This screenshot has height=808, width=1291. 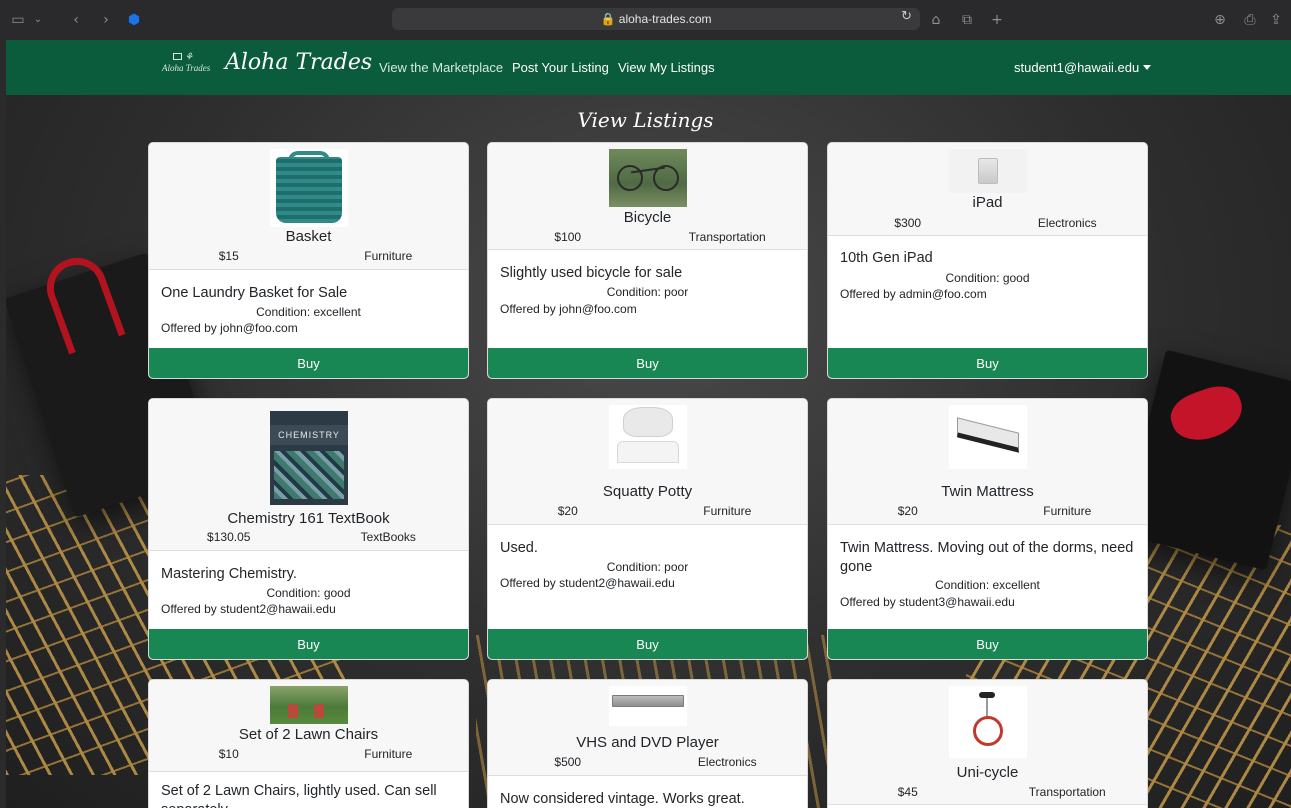 What do you see at coordinates (987, 189) in the screenshot?
I see `card-header: iPad $300 Electronics` at bounding box center [987, 189].